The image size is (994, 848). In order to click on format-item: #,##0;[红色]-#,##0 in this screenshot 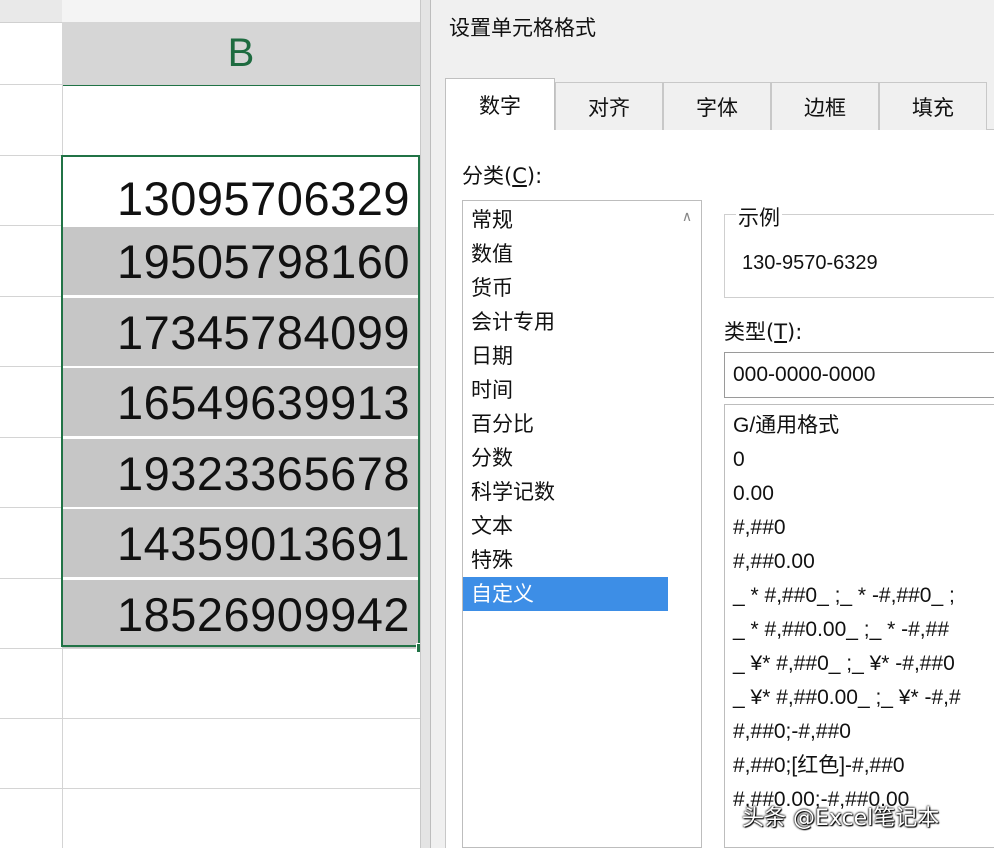, I will do `click(863, 766)`.